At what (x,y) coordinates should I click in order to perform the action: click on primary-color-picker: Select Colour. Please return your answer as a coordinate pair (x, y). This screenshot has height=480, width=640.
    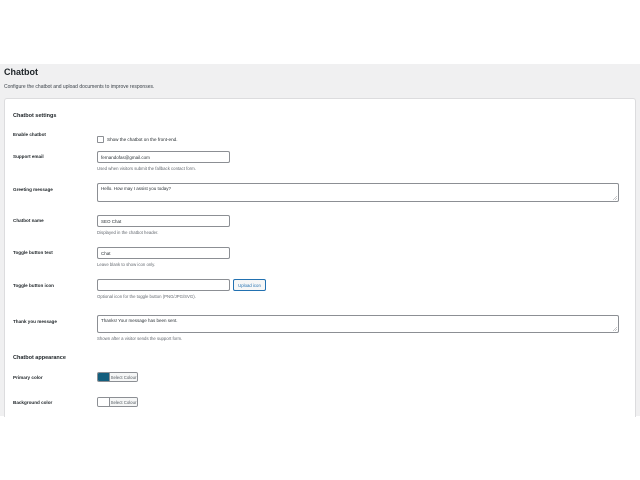
    Looking at the image, I should click on (117, 377).